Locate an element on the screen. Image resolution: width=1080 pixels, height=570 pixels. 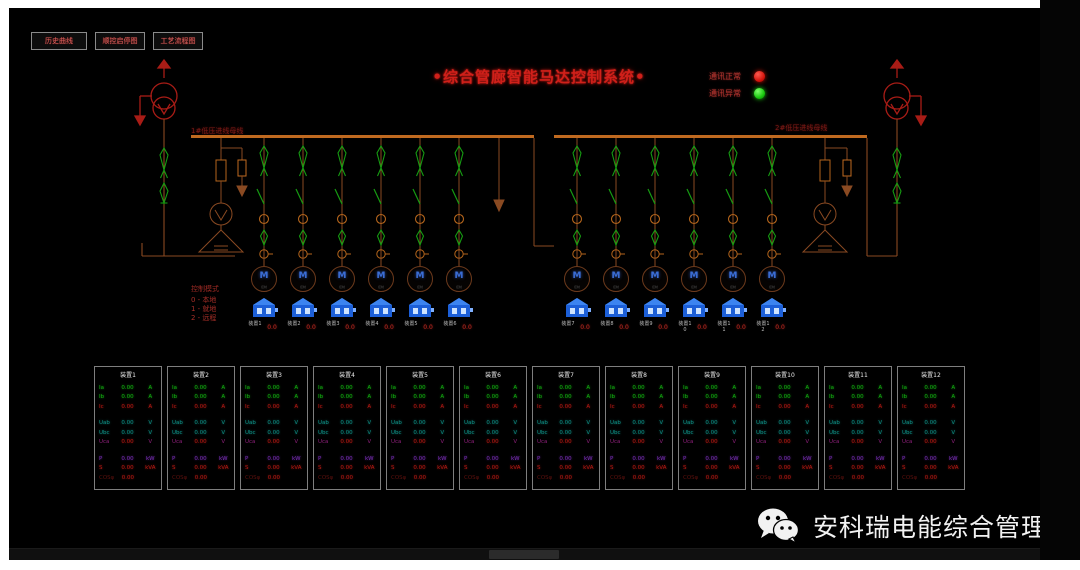
panel-row: COSφ 0.00 is located at coordinates (493, 478).